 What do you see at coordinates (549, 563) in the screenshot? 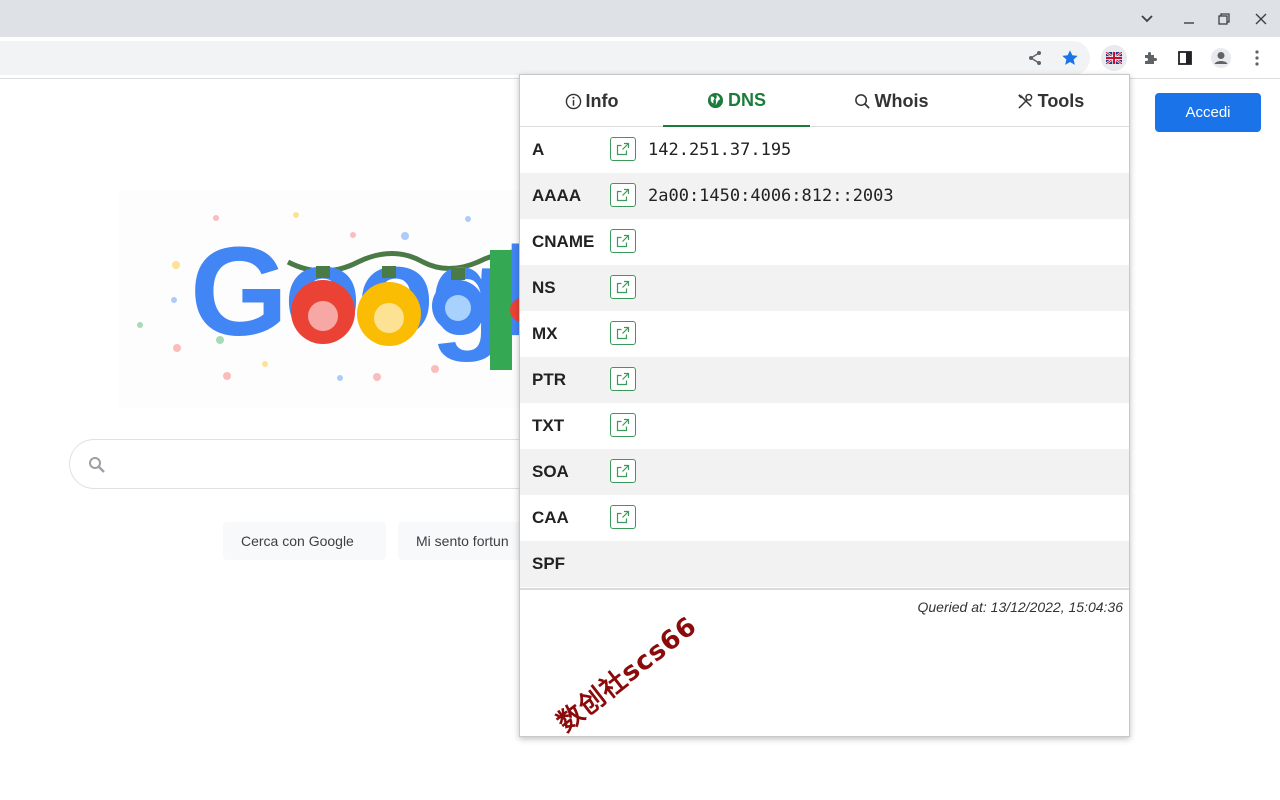
I see `record-type-label: SPF` at bounding box center [549, 563].